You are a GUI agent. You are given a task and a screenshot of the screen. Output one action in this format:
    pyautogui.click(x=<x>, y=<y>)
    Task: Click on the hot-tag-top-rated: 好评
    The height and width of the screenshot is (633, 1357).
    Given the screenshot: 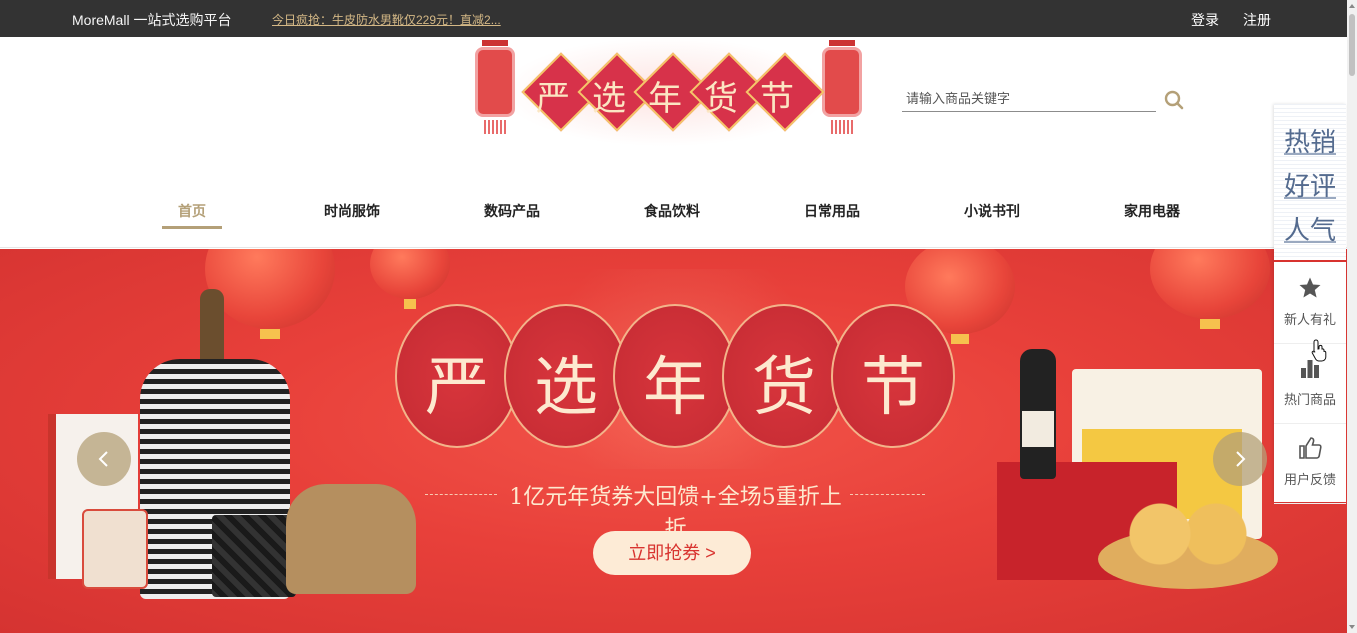 What is the action you would take?
    pyautogui.click(x=1310, y=184)
    